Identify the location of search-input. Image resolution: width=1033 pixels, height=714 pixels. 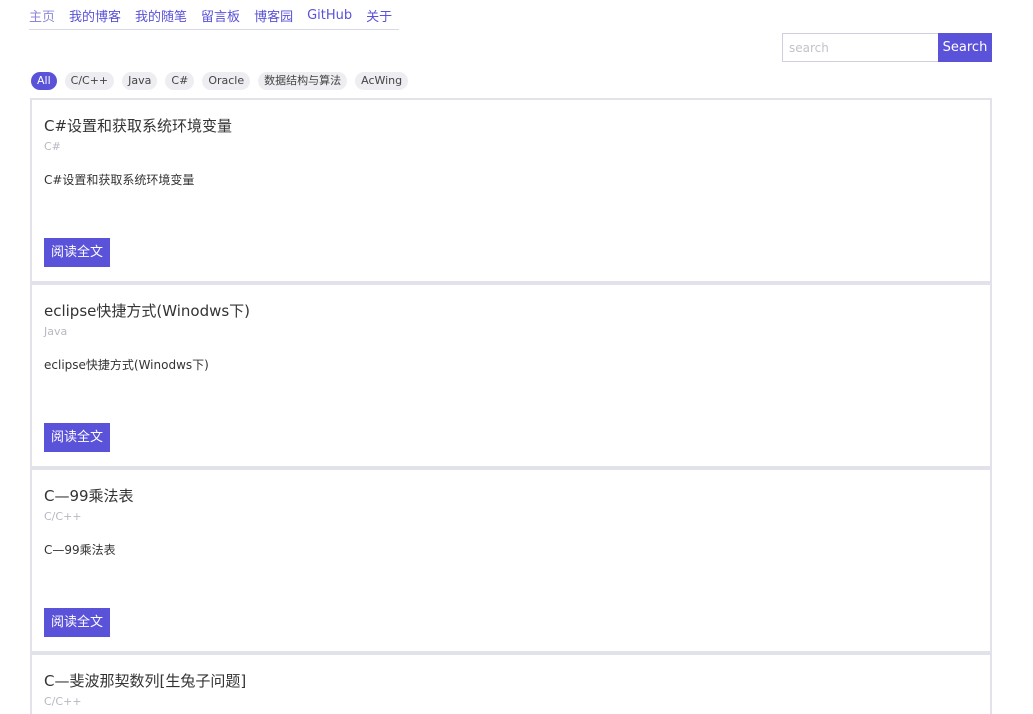
(860, 47).